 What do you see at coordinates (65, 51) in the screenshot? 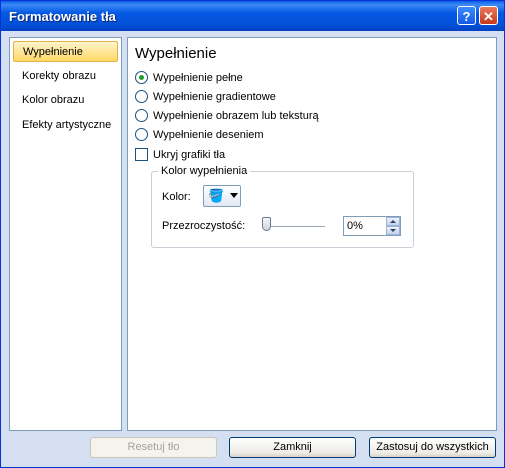
I see `nav-item-fill: Wypełnienie` at bounding box center [65, 51].